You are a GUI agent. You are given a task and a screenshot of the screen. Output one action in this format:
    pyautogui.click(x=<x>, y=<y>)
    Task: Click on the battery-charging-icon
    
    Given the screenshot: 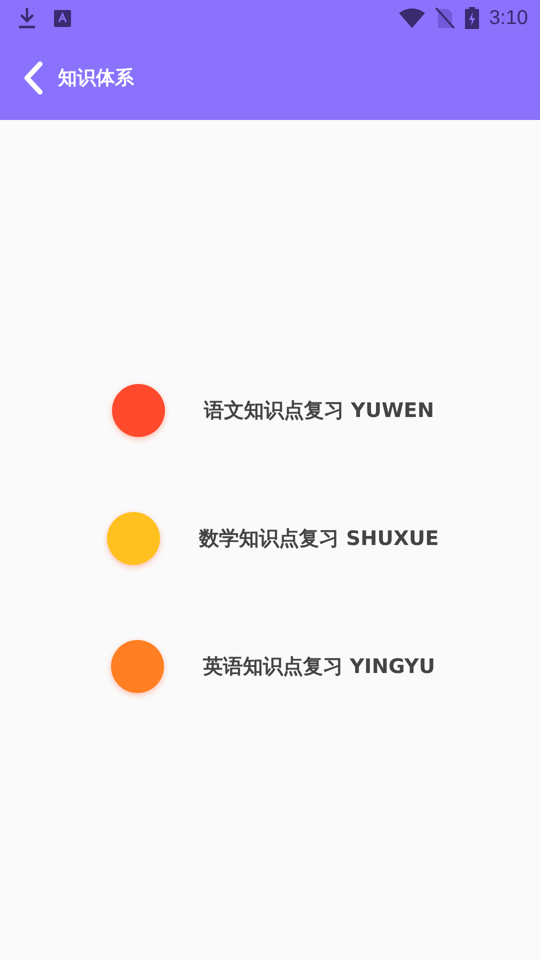 What is the action you would take?
    pyautogui.click(x=472, y=18)
    